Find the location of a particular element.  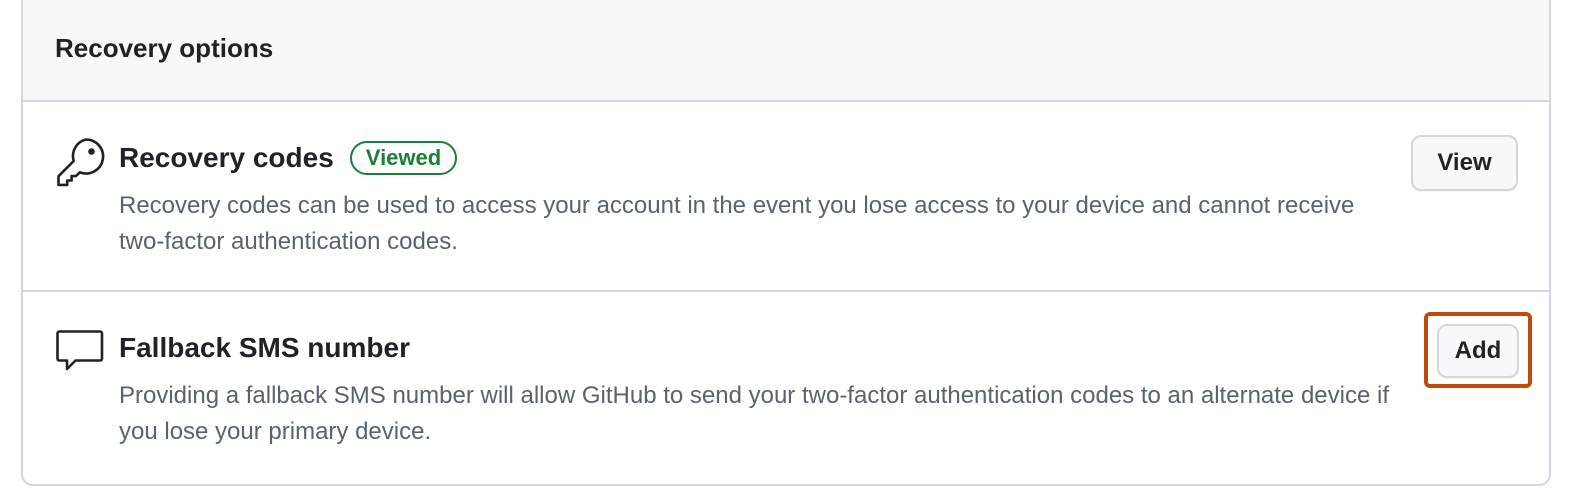

add-fallback-sms-button: Add is located at coordinates (1478, 351).